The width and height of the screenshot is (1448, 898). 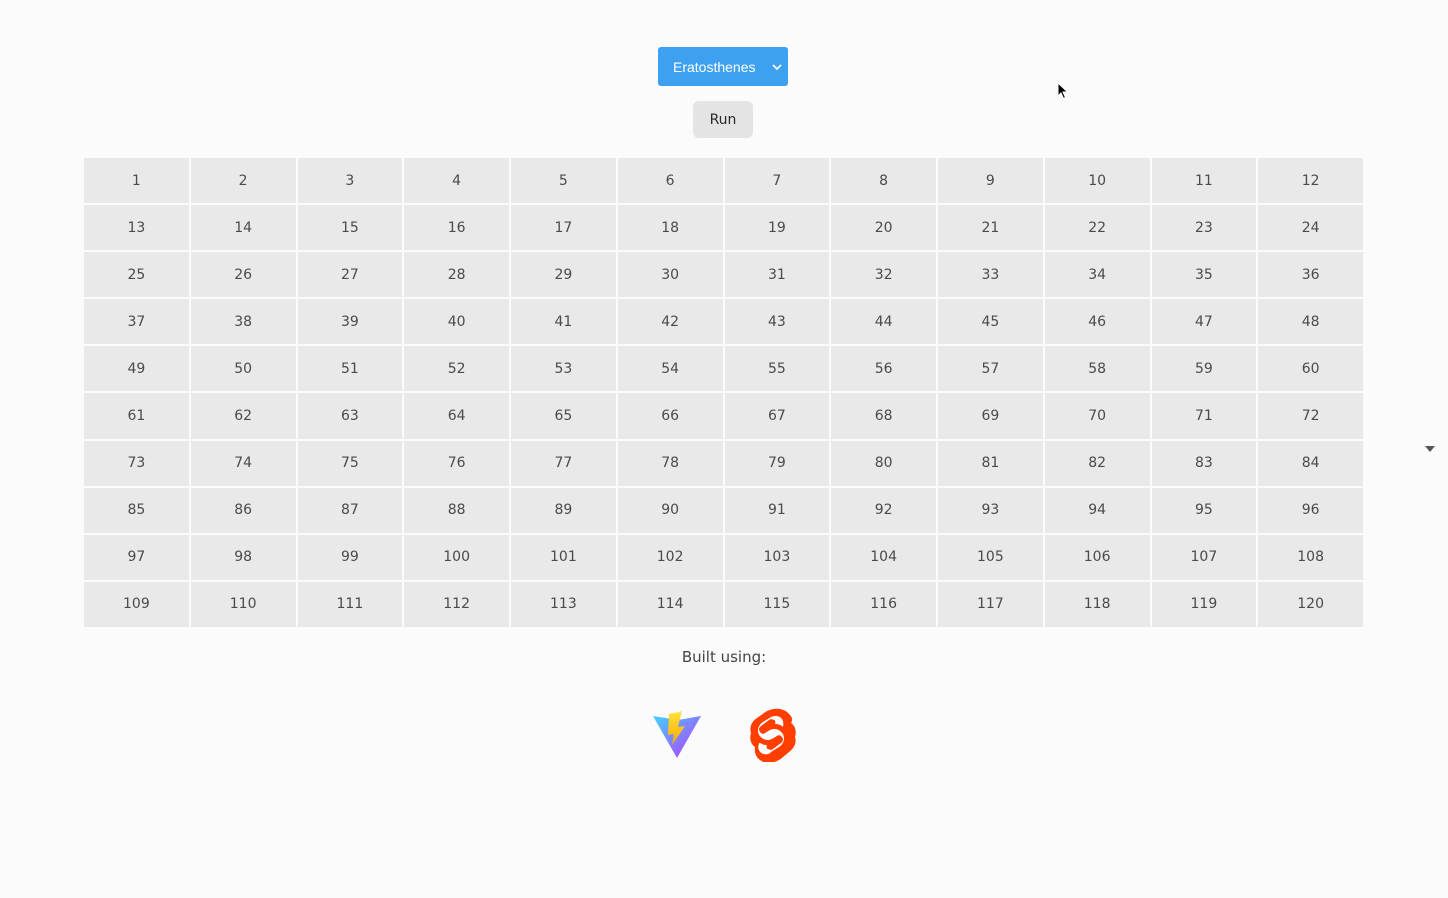 I want to click on number-cell: 59, so click(x=1204, y=369).